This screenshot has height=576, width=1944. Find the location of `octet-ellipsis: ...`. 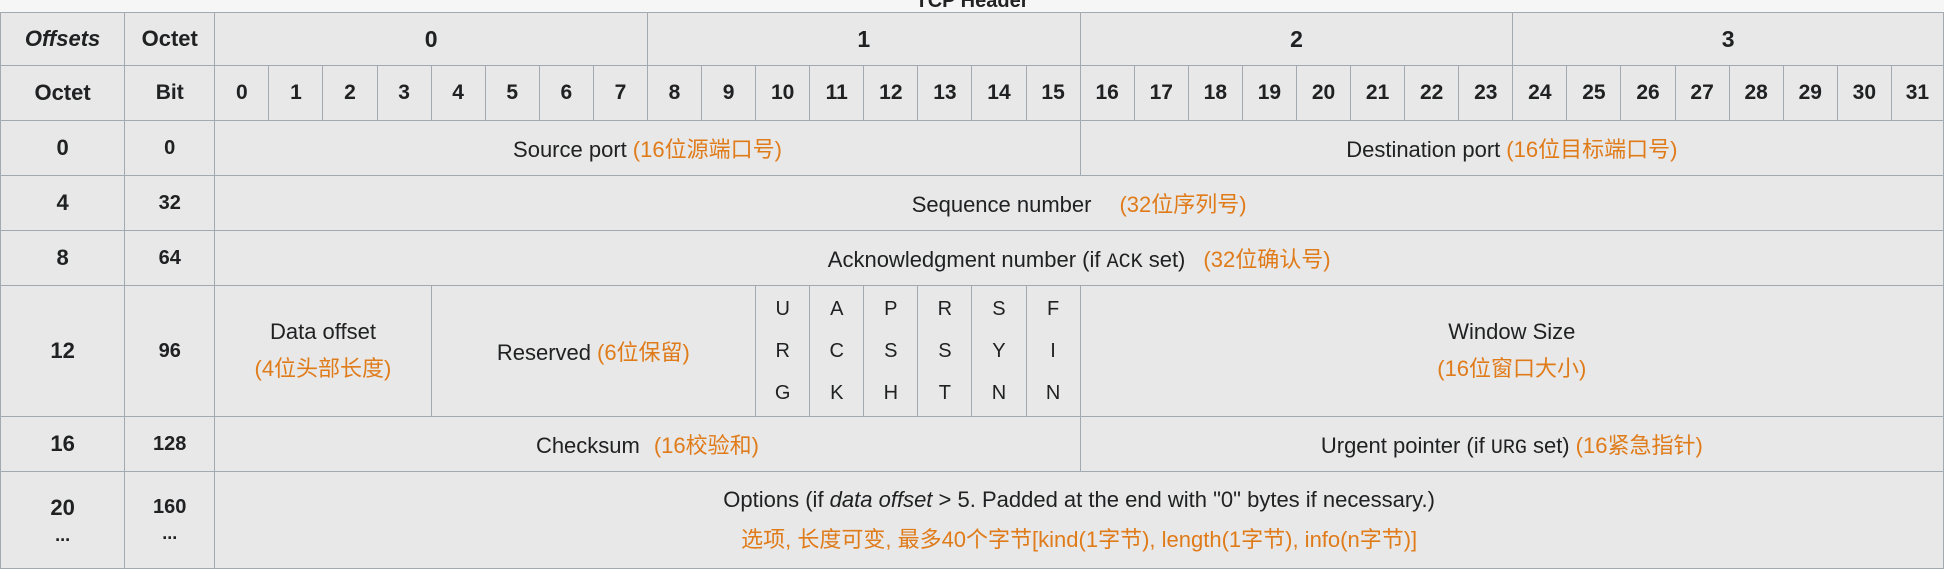

octet-ellipsis: ... is located at coordinates (63, 534).